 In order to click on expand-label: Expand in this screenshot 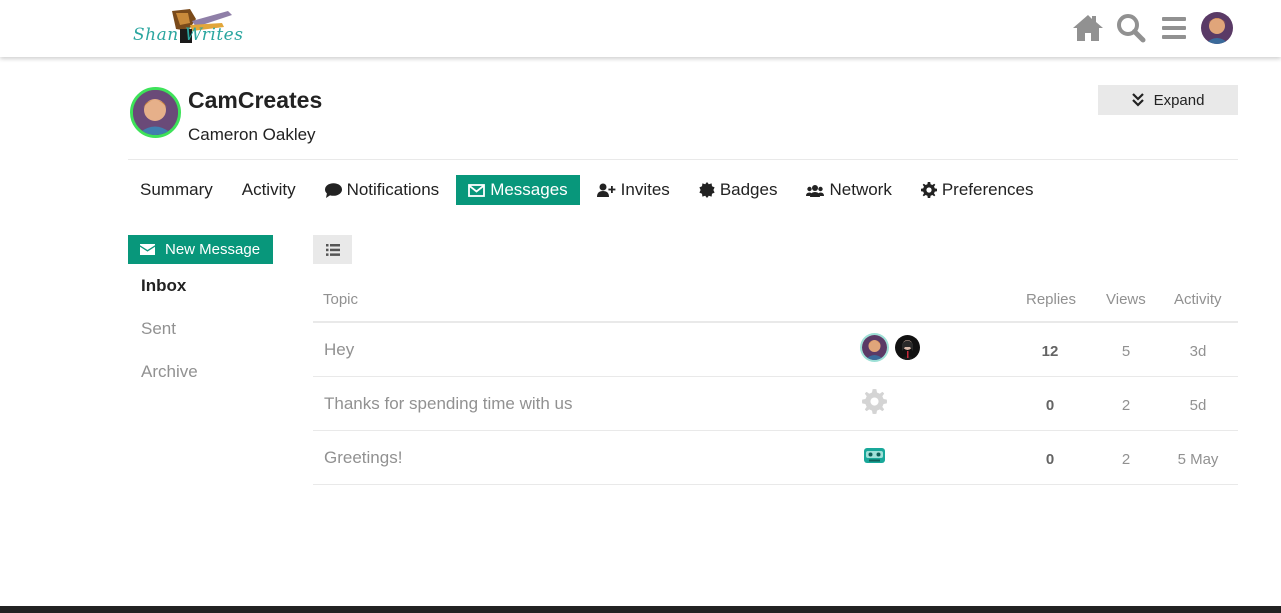, I will do `click(1179, 100)`.